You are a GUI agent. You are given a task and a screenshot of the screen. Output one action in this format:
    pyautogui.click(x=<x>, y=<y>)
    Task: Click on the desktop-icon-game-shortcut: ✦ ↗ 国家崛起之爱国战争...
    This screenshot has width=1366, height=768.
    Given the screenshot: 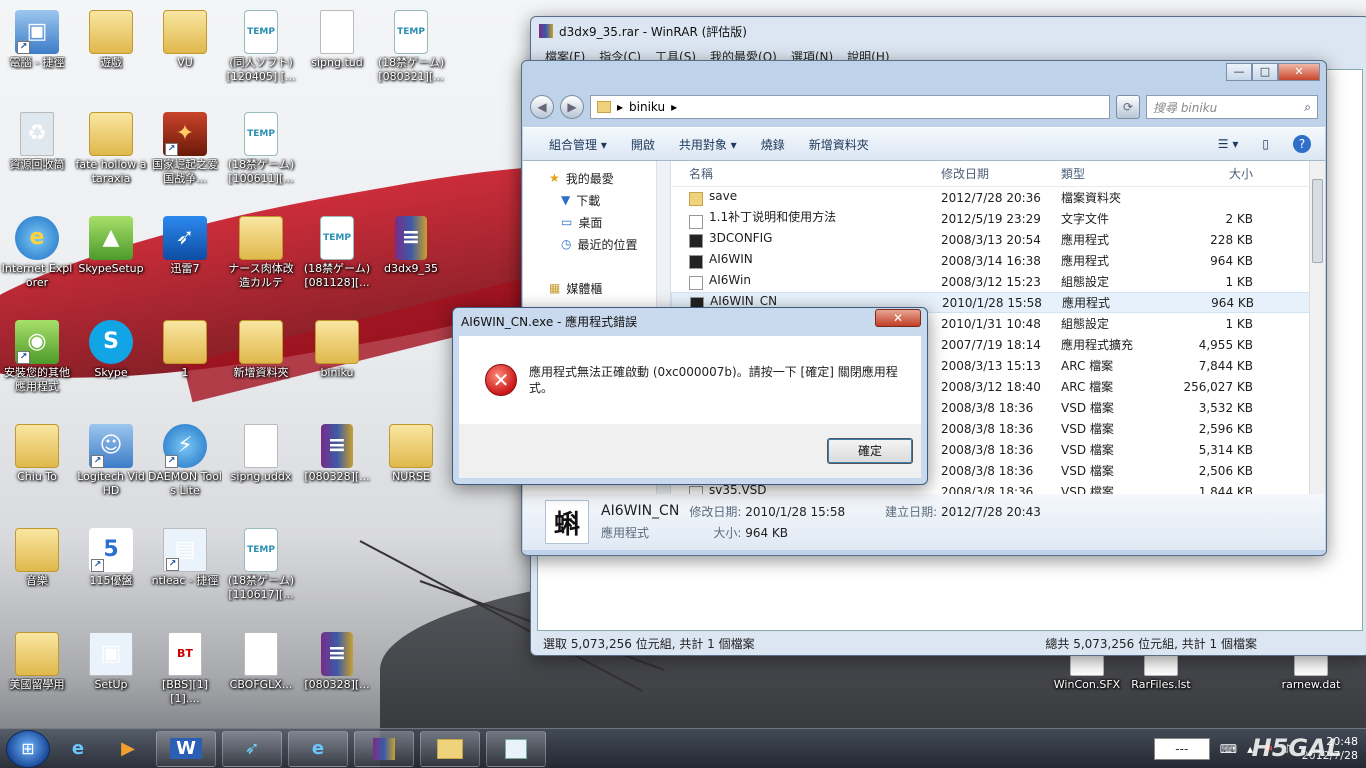 What is the action you would take?
    pyautogui.click(x=185, y=149)
    